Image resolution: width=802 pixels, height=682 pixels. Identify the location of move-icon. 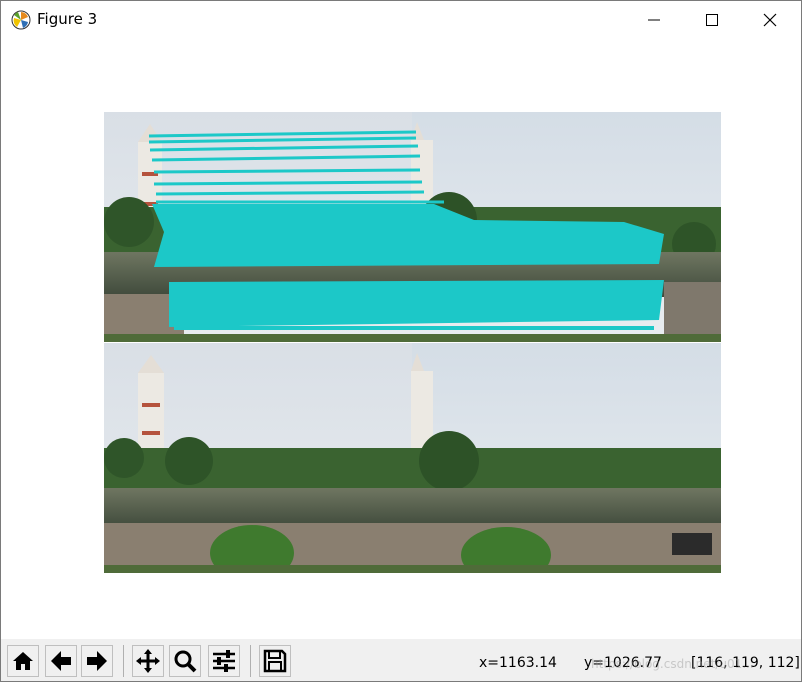
(148, 661).